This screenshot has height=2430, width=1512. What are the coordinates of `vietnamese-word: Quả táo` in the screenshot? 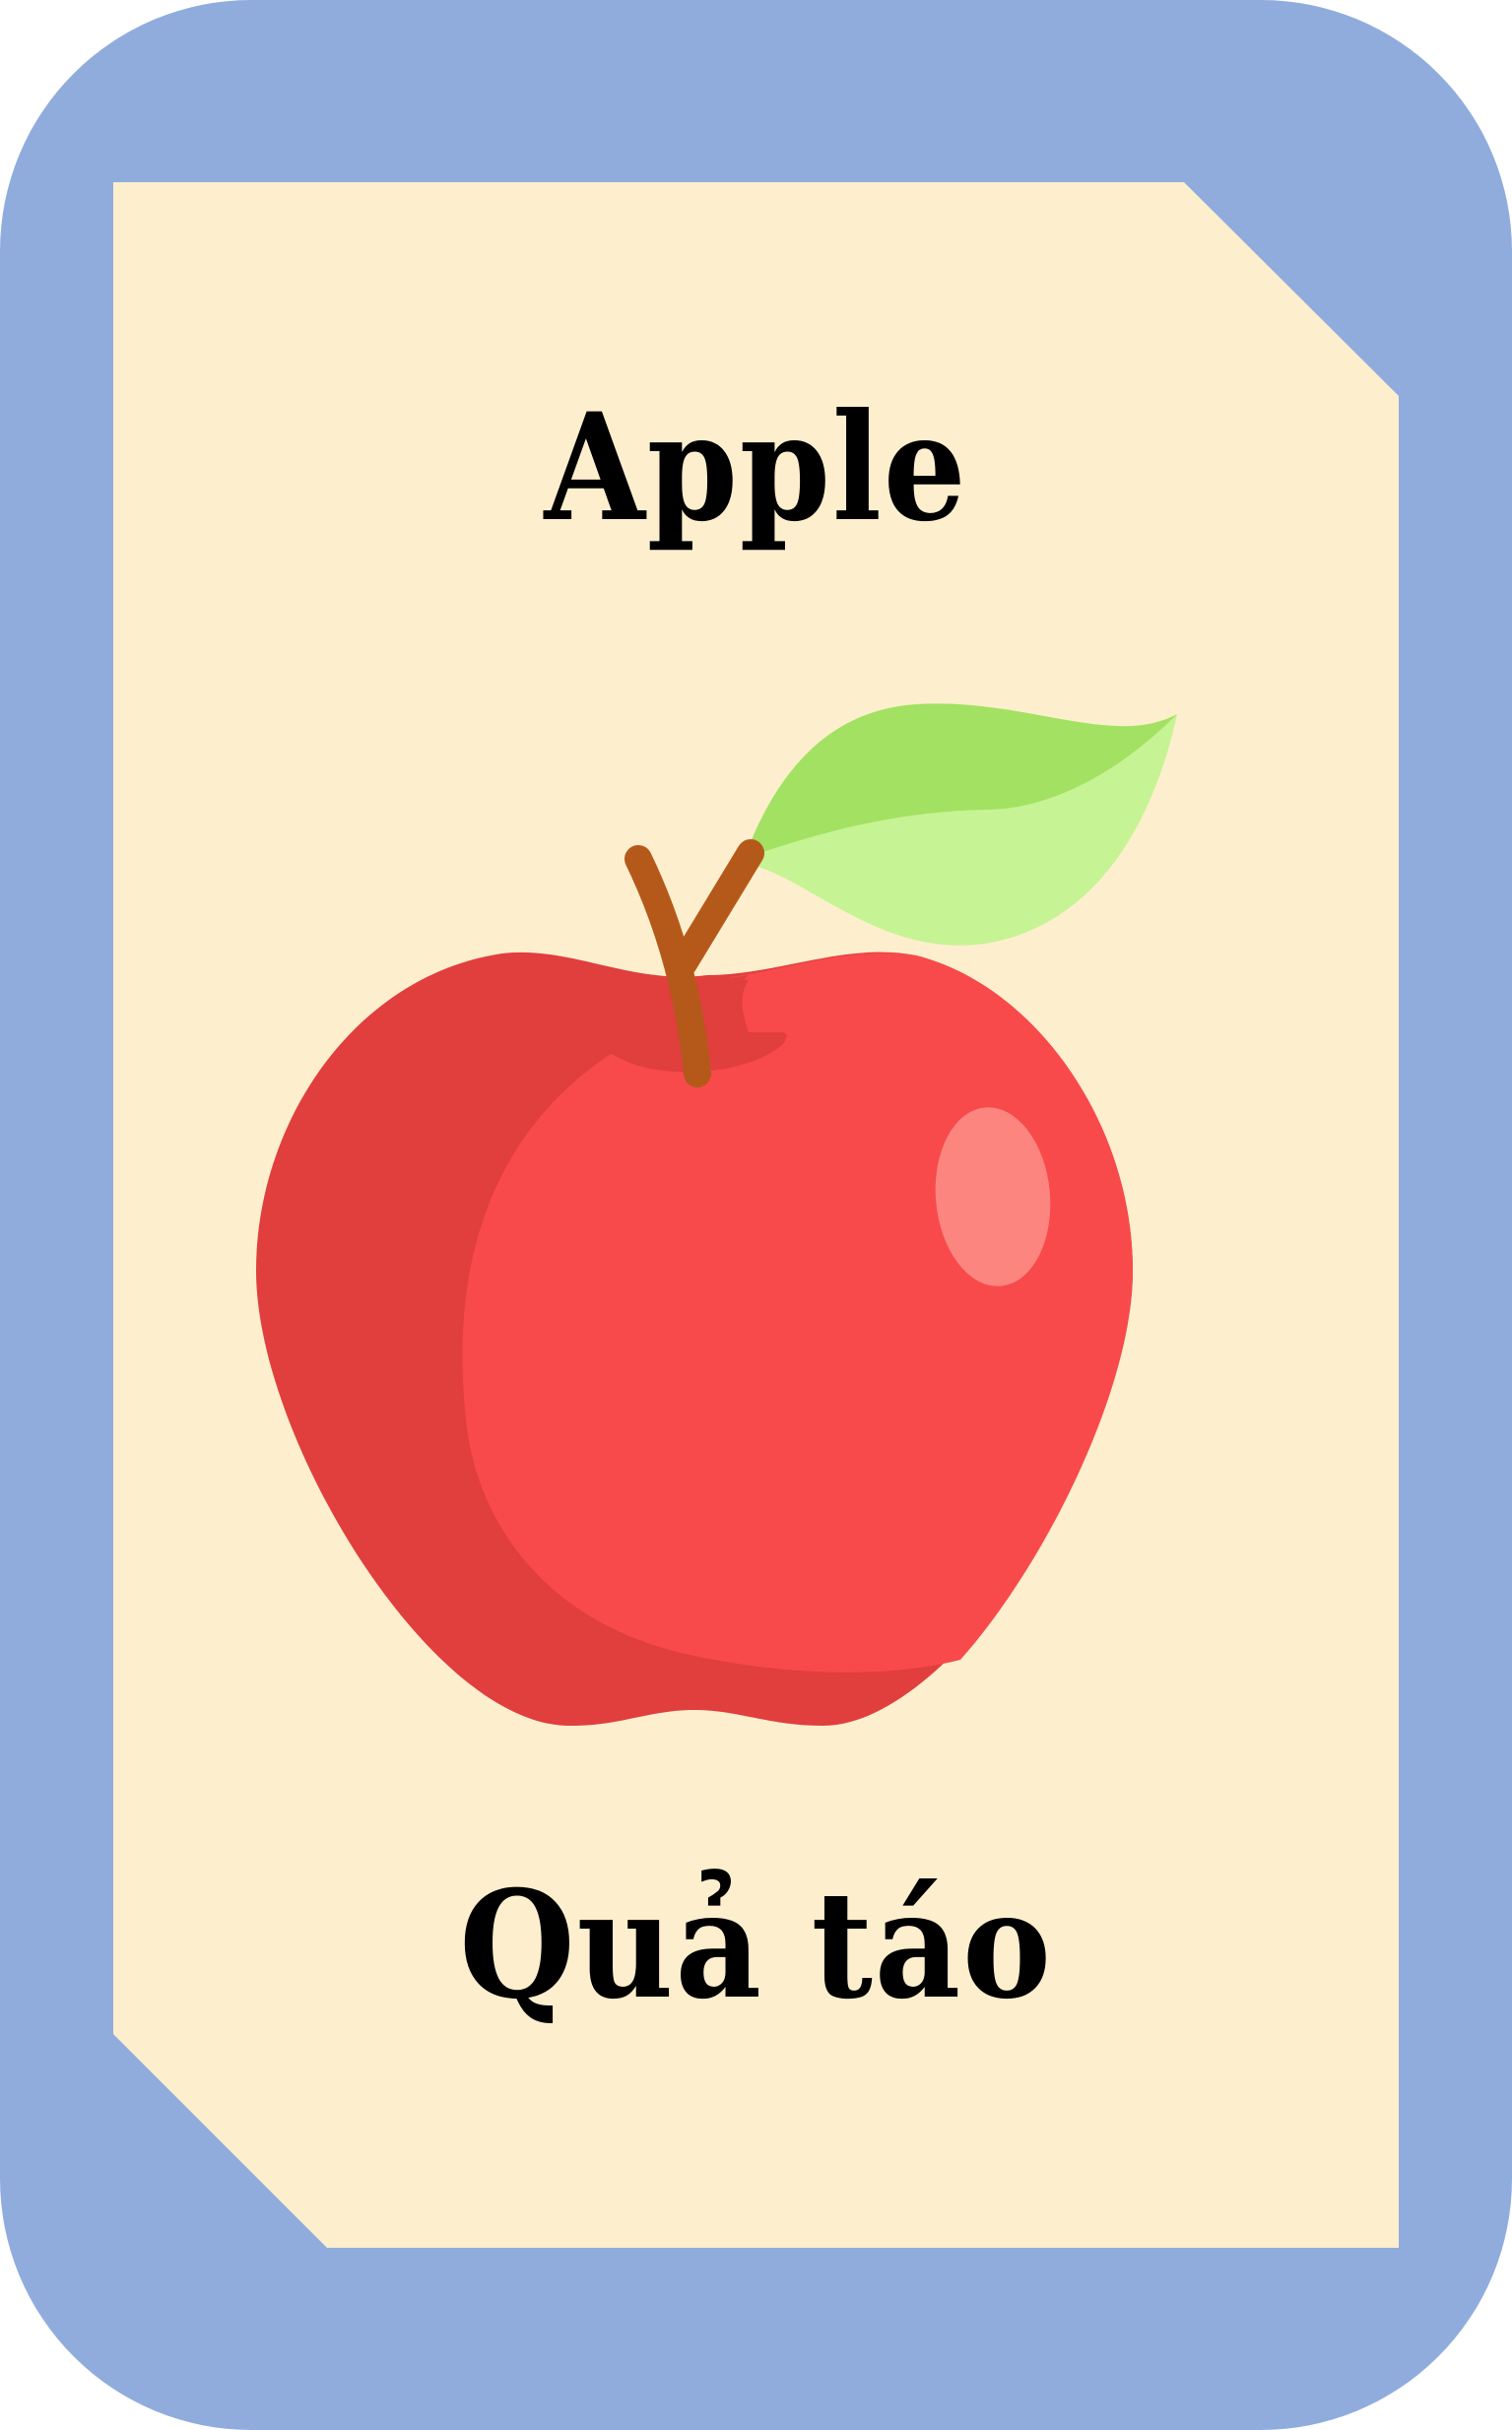 It's located at (756, 1945).